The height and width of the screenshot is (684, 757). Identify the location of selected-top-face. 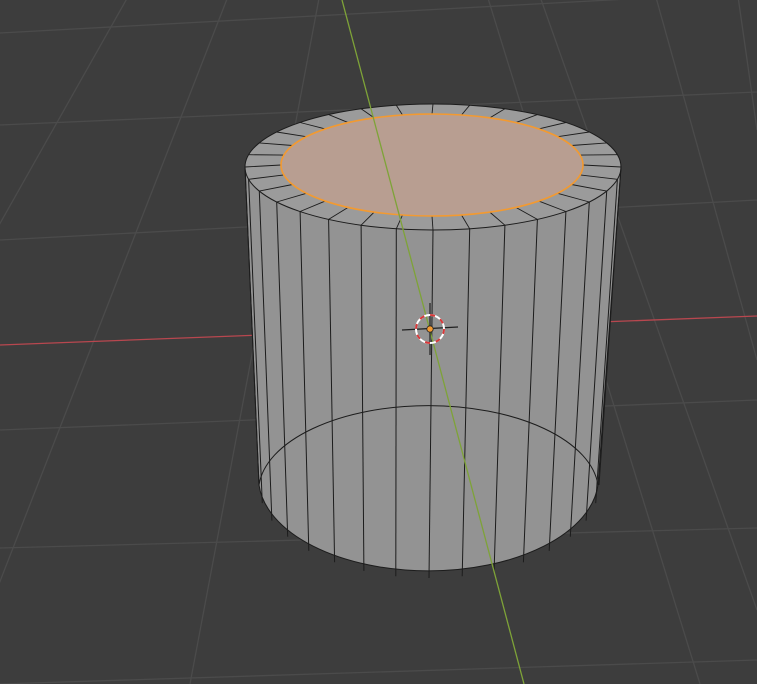
(432, 165).